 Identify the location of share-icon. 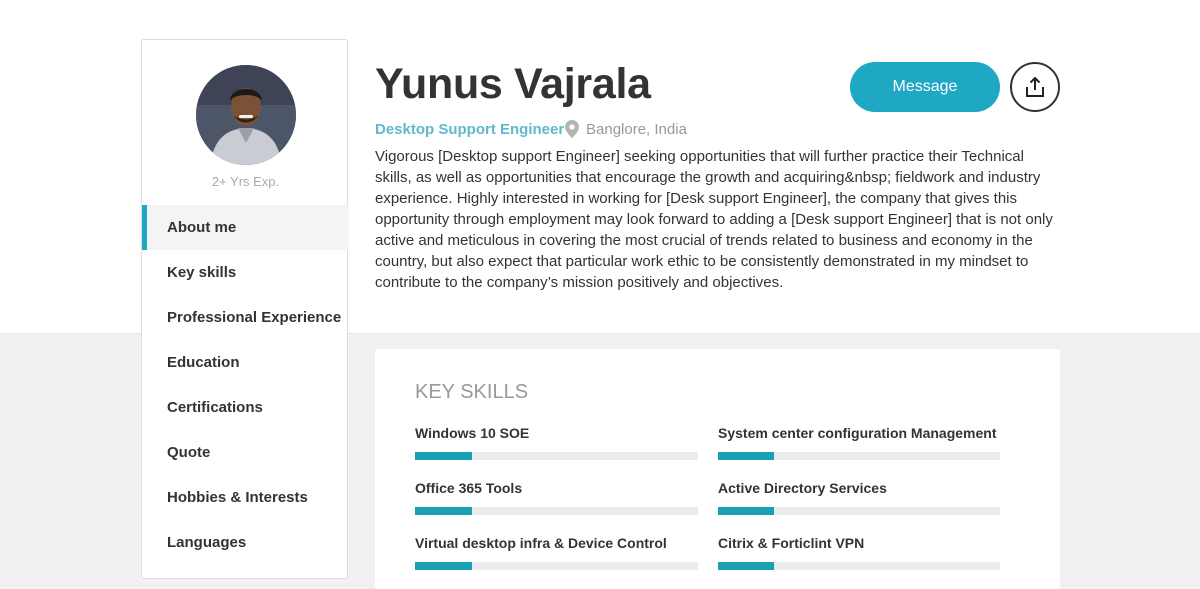
(1035, 87).